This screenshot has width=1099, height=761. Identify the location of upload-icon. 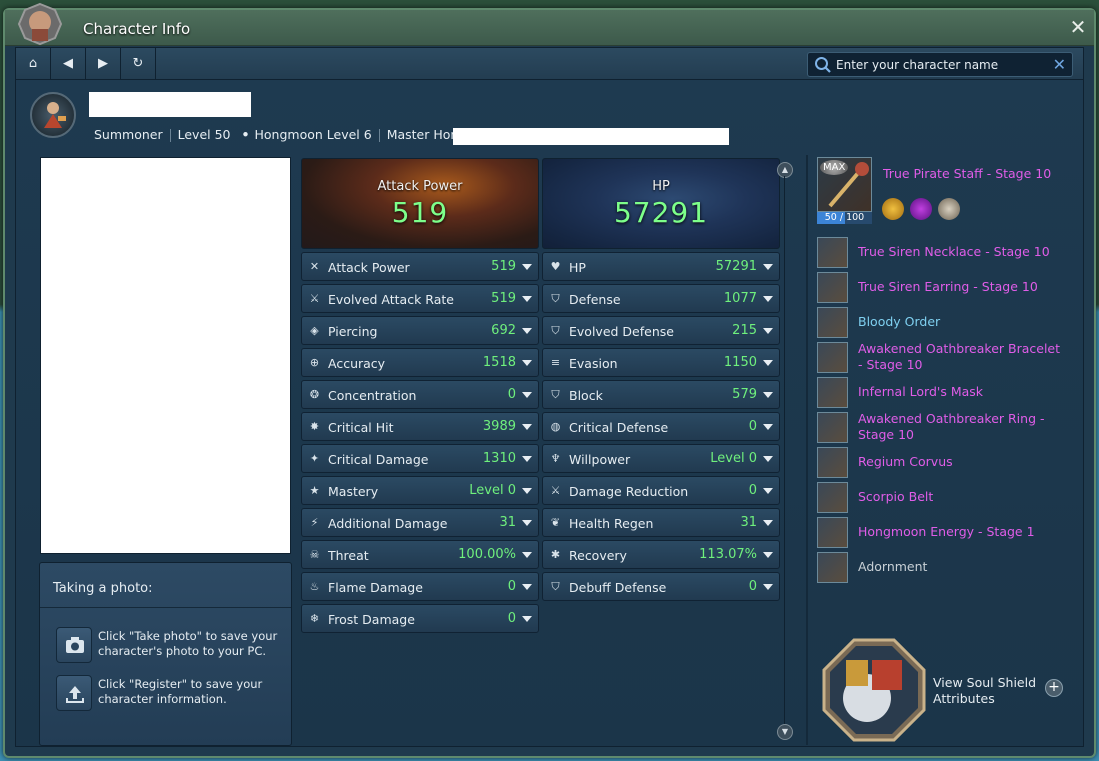
(74, 693).